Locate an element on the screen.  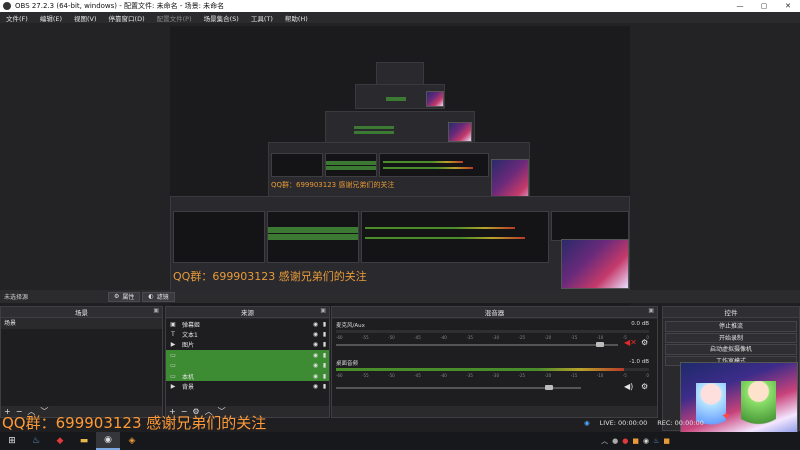
maximize-button: ▢ is located at coordinates (764, 6).